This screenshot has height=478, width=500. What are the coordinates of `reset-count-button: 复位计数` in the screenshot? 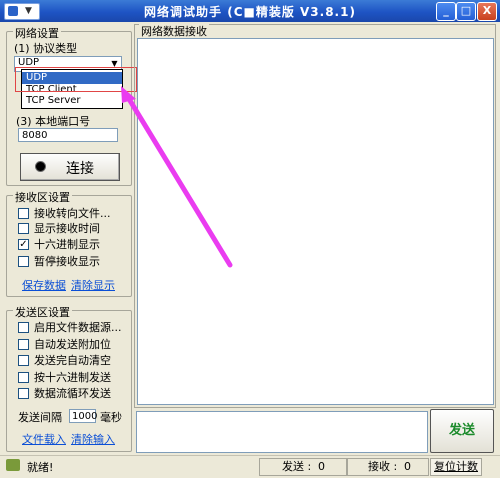 It's located at (456, 467).